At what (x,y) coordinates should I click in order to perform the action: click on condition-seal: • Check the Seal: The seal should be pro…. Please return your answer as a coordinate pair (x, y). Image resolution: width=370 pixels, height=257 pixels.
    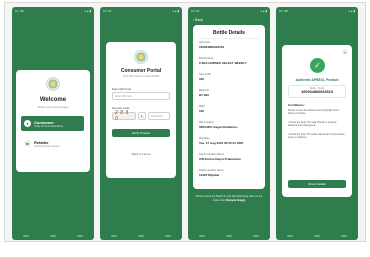
    Looking at the image, I should click on (312, 124).